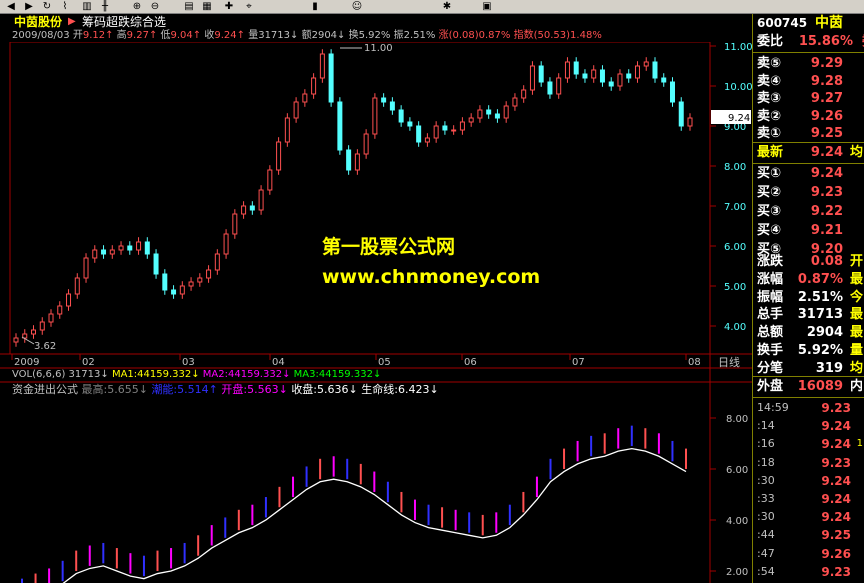 This screenshot has width=864, height=583. What do you see at coordinates (153, 35) in the screenshot?
I see `stat-high-arrow: ↑` at bounding box center [153, 35].